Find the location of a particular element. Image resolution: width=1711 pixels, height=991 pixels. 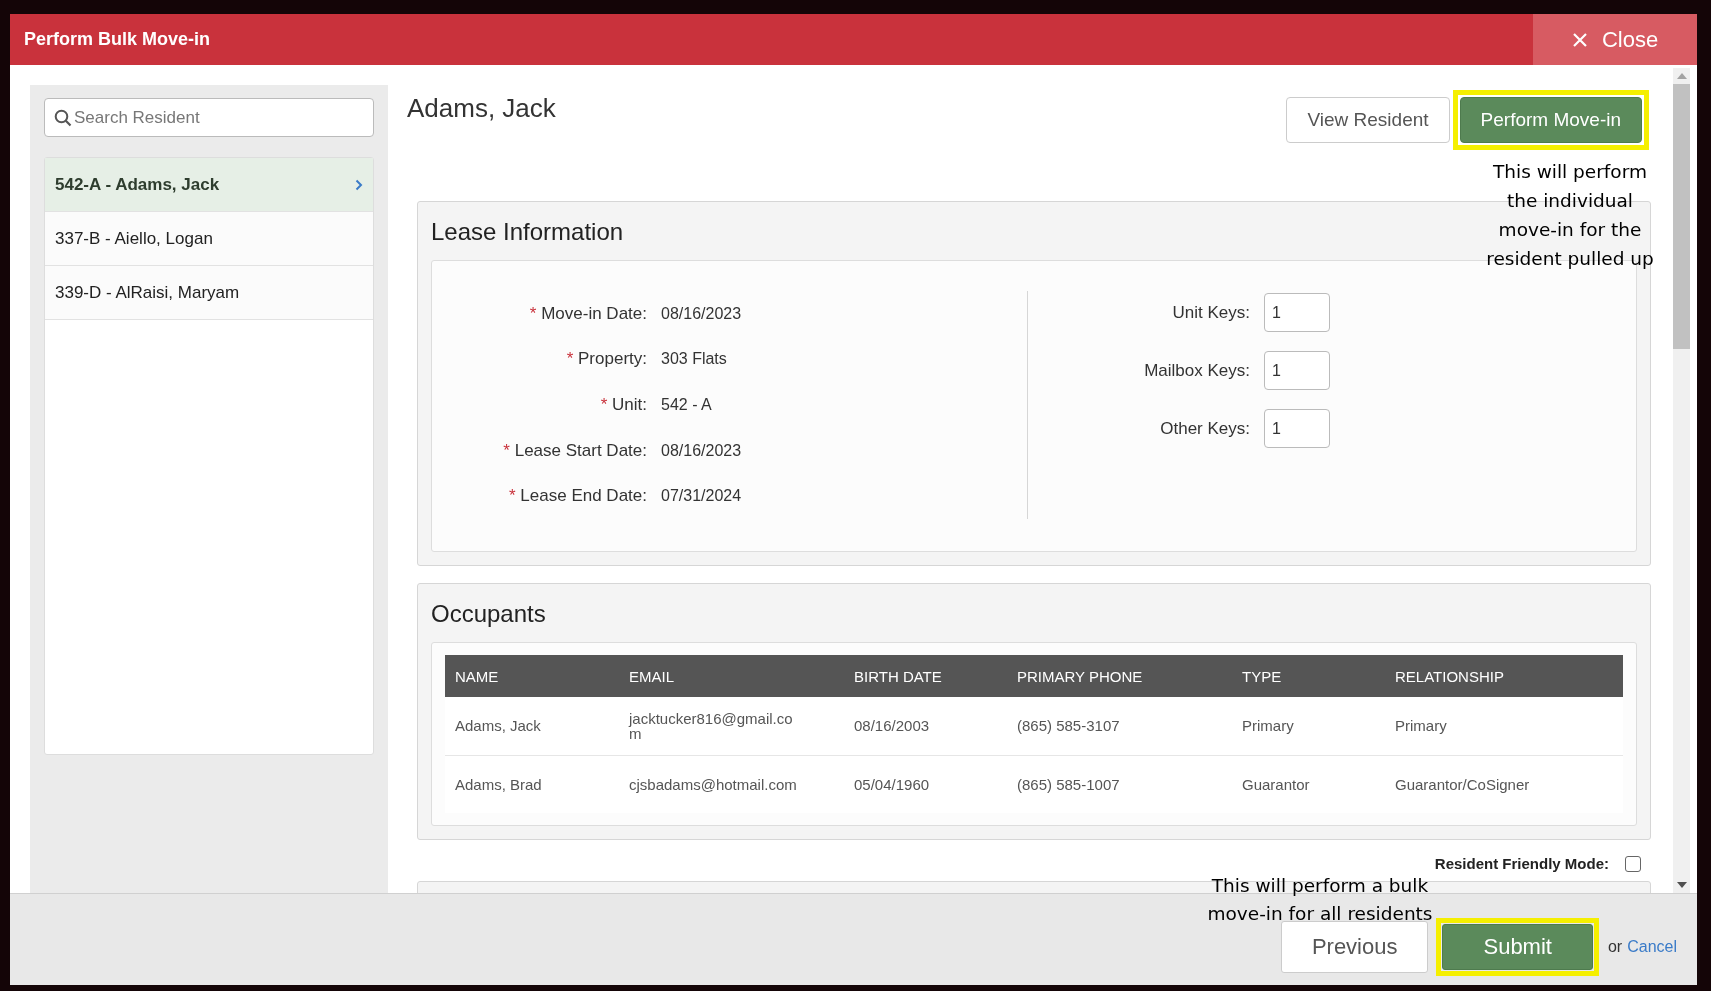

scrollbar is located at coordinates (1681, 480).